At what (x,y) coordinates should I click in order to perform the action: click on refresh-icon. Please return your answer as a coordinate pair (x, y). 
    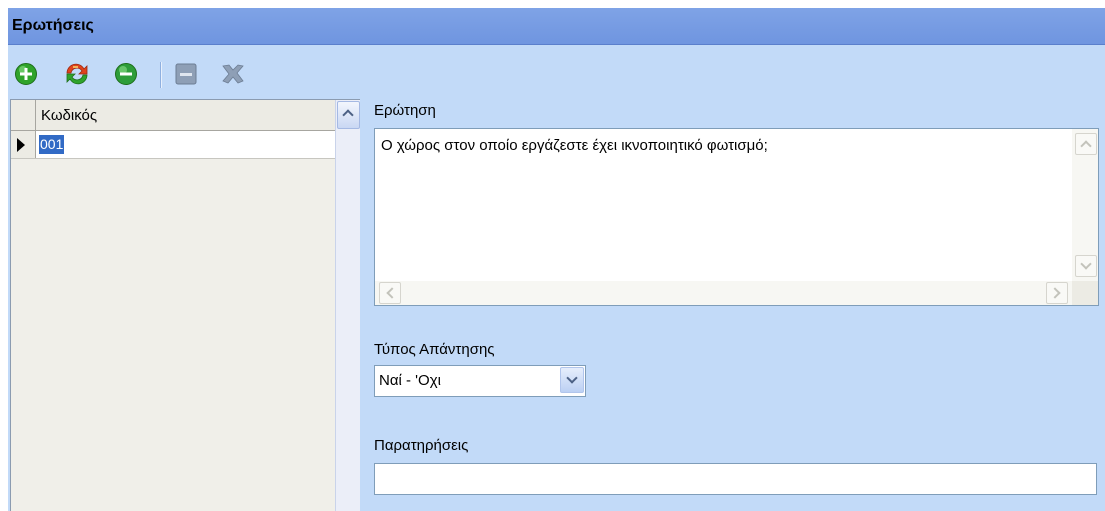
    Looking at the image, I should click on (77, 74).